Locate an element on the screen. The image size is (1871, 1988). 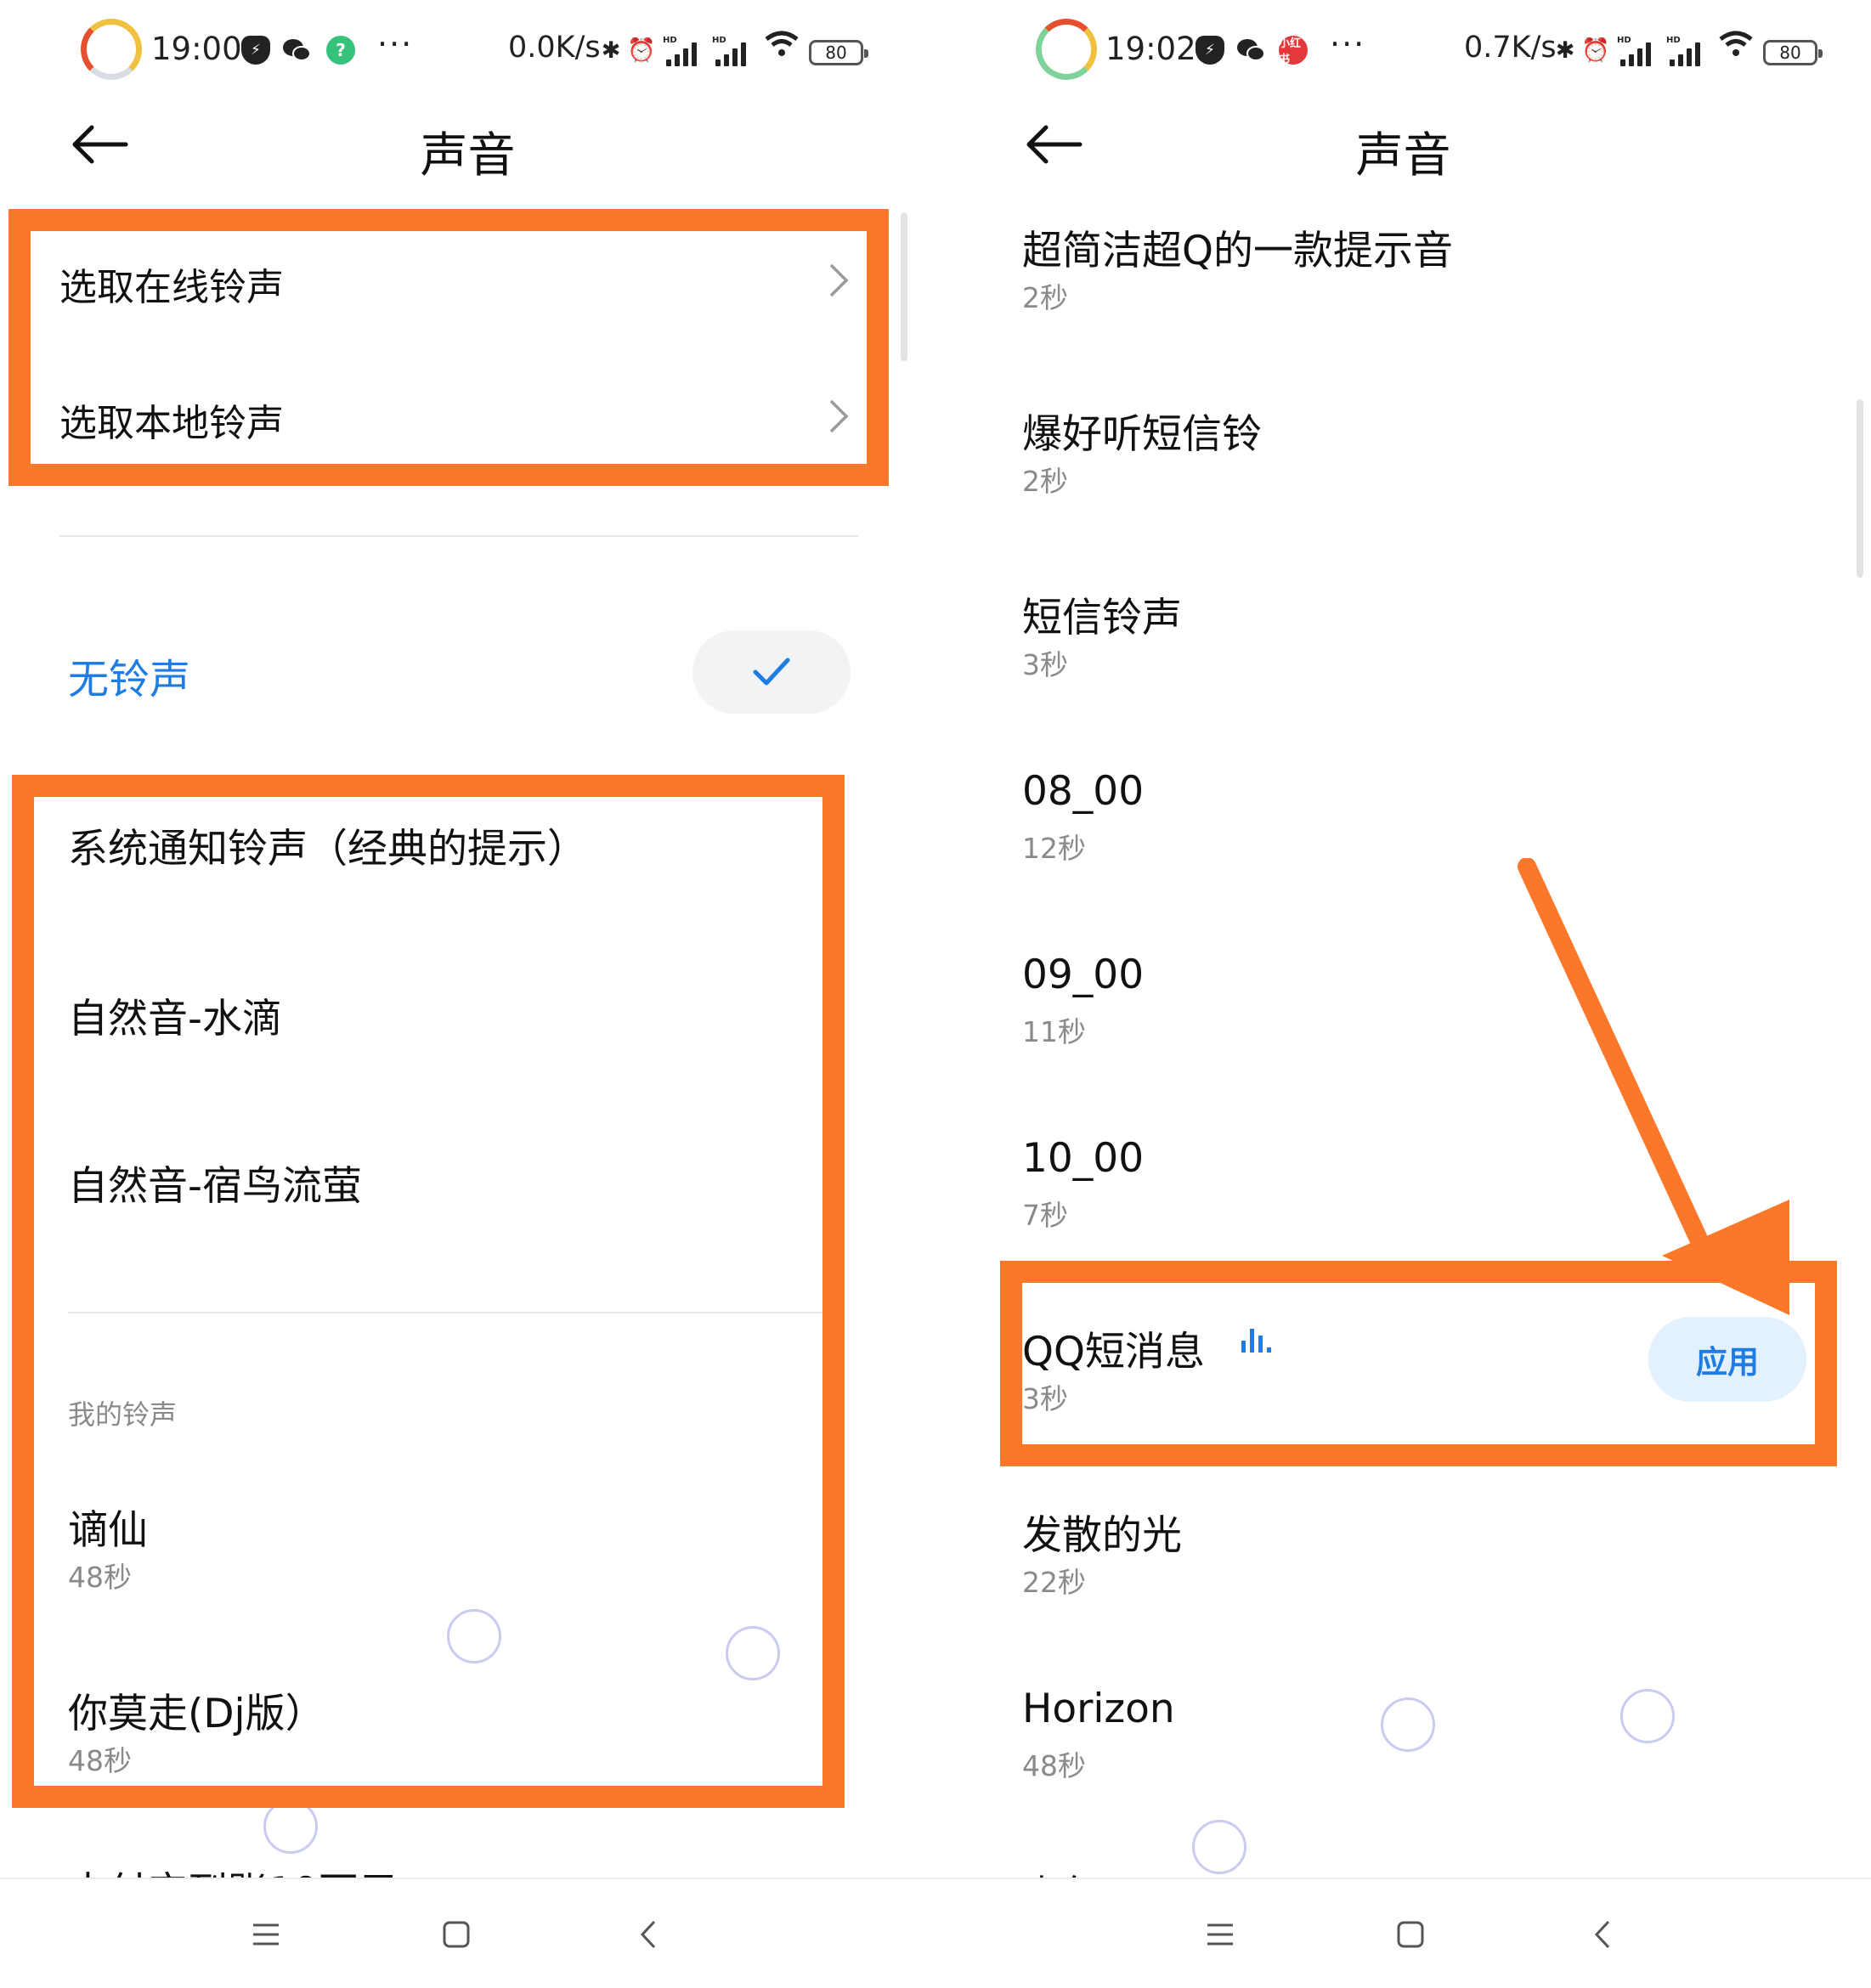
selected-indicator is located at coordinates (771, 672).